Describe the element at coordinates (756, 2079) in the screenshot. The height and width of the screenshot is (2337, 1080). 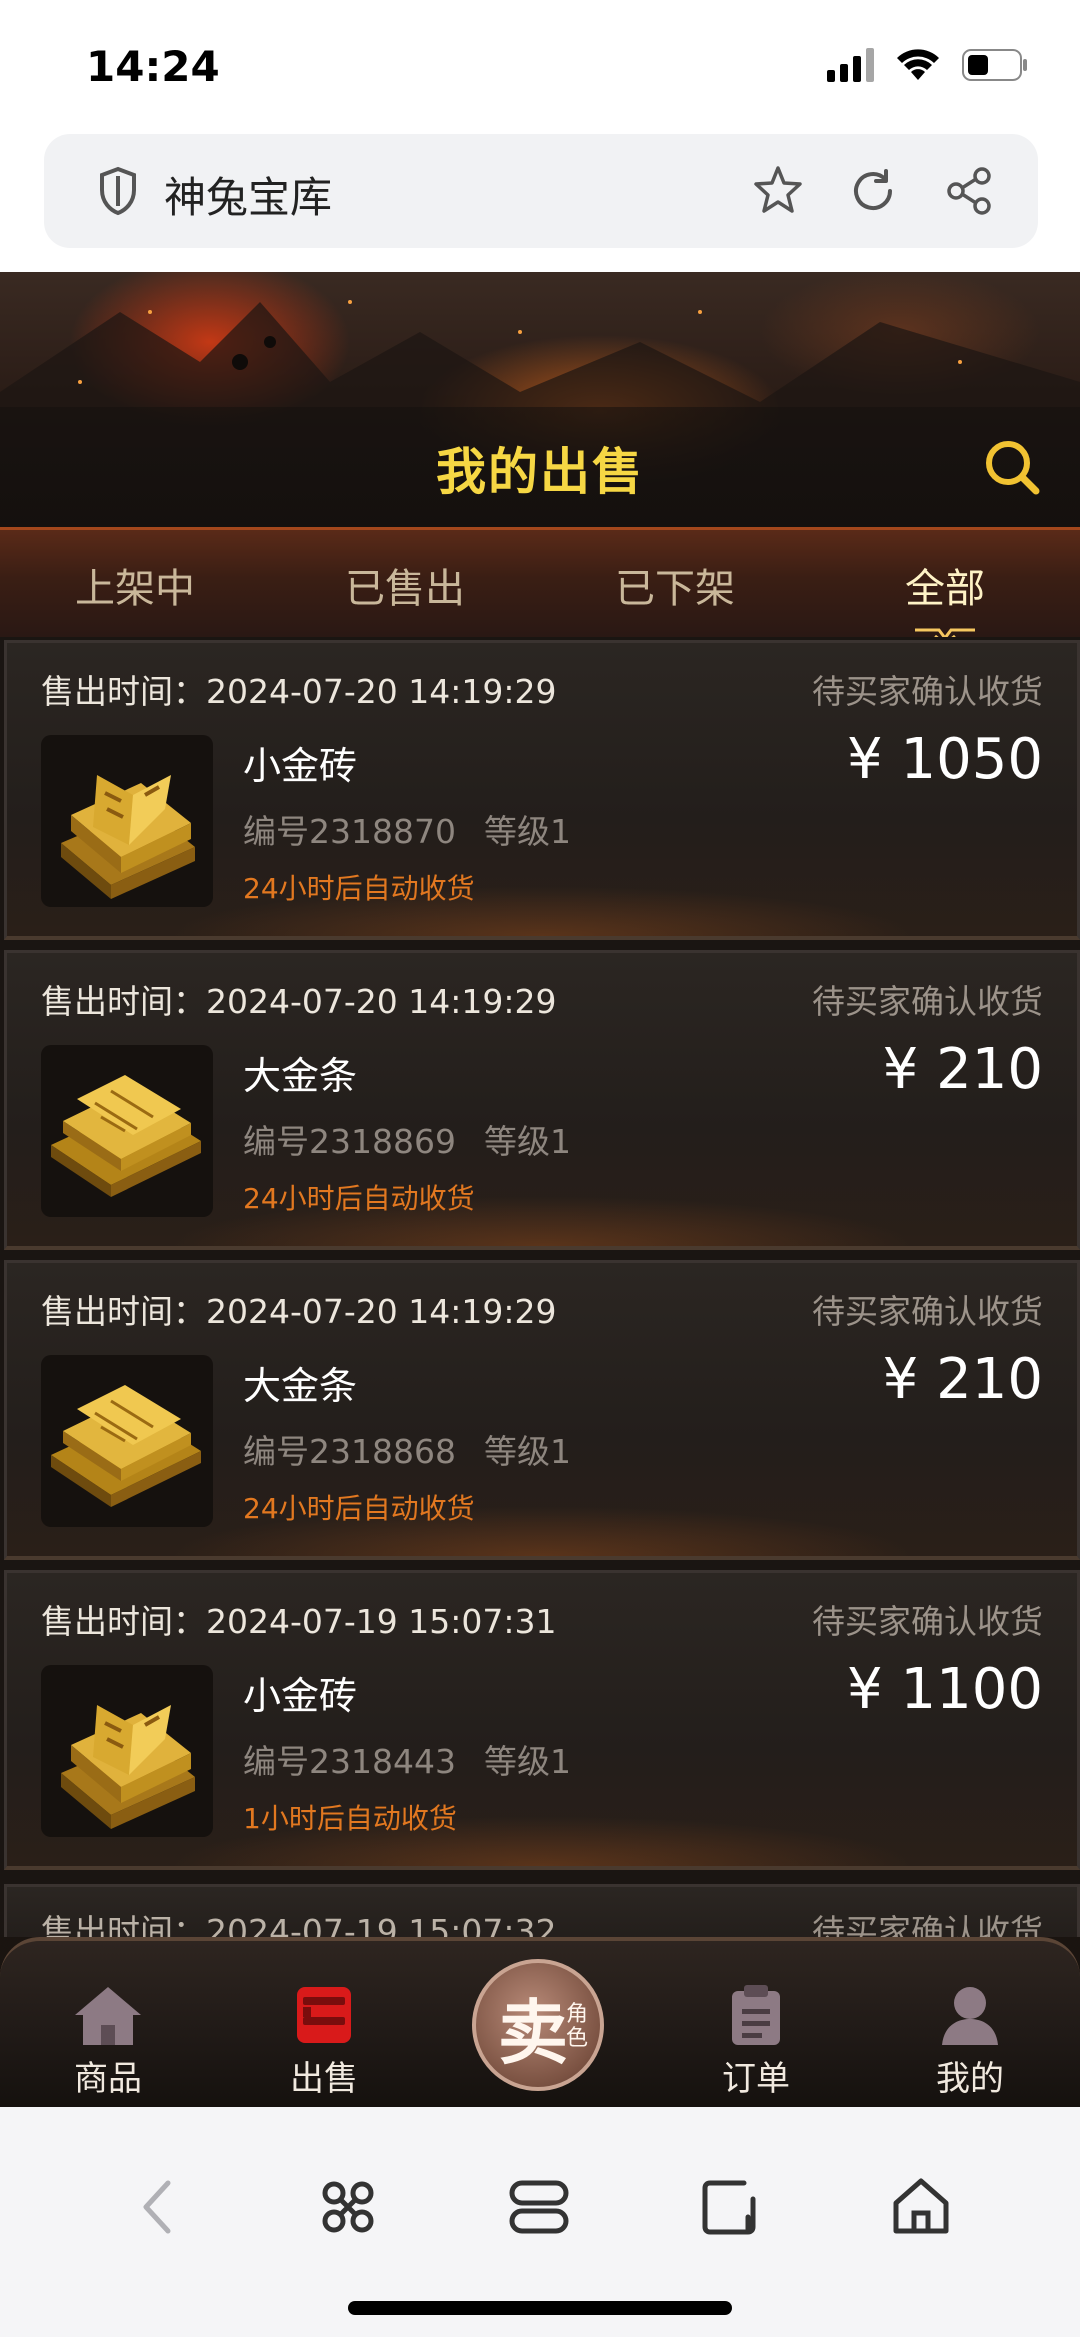
I see `tabbar-label: 订单` at that location.